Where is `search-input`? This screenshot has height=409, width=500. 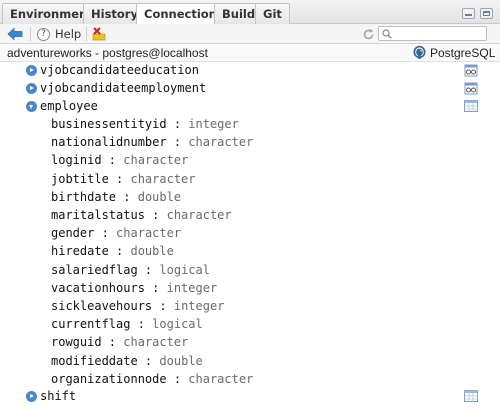 search-input is located at coordinates (439, 33).